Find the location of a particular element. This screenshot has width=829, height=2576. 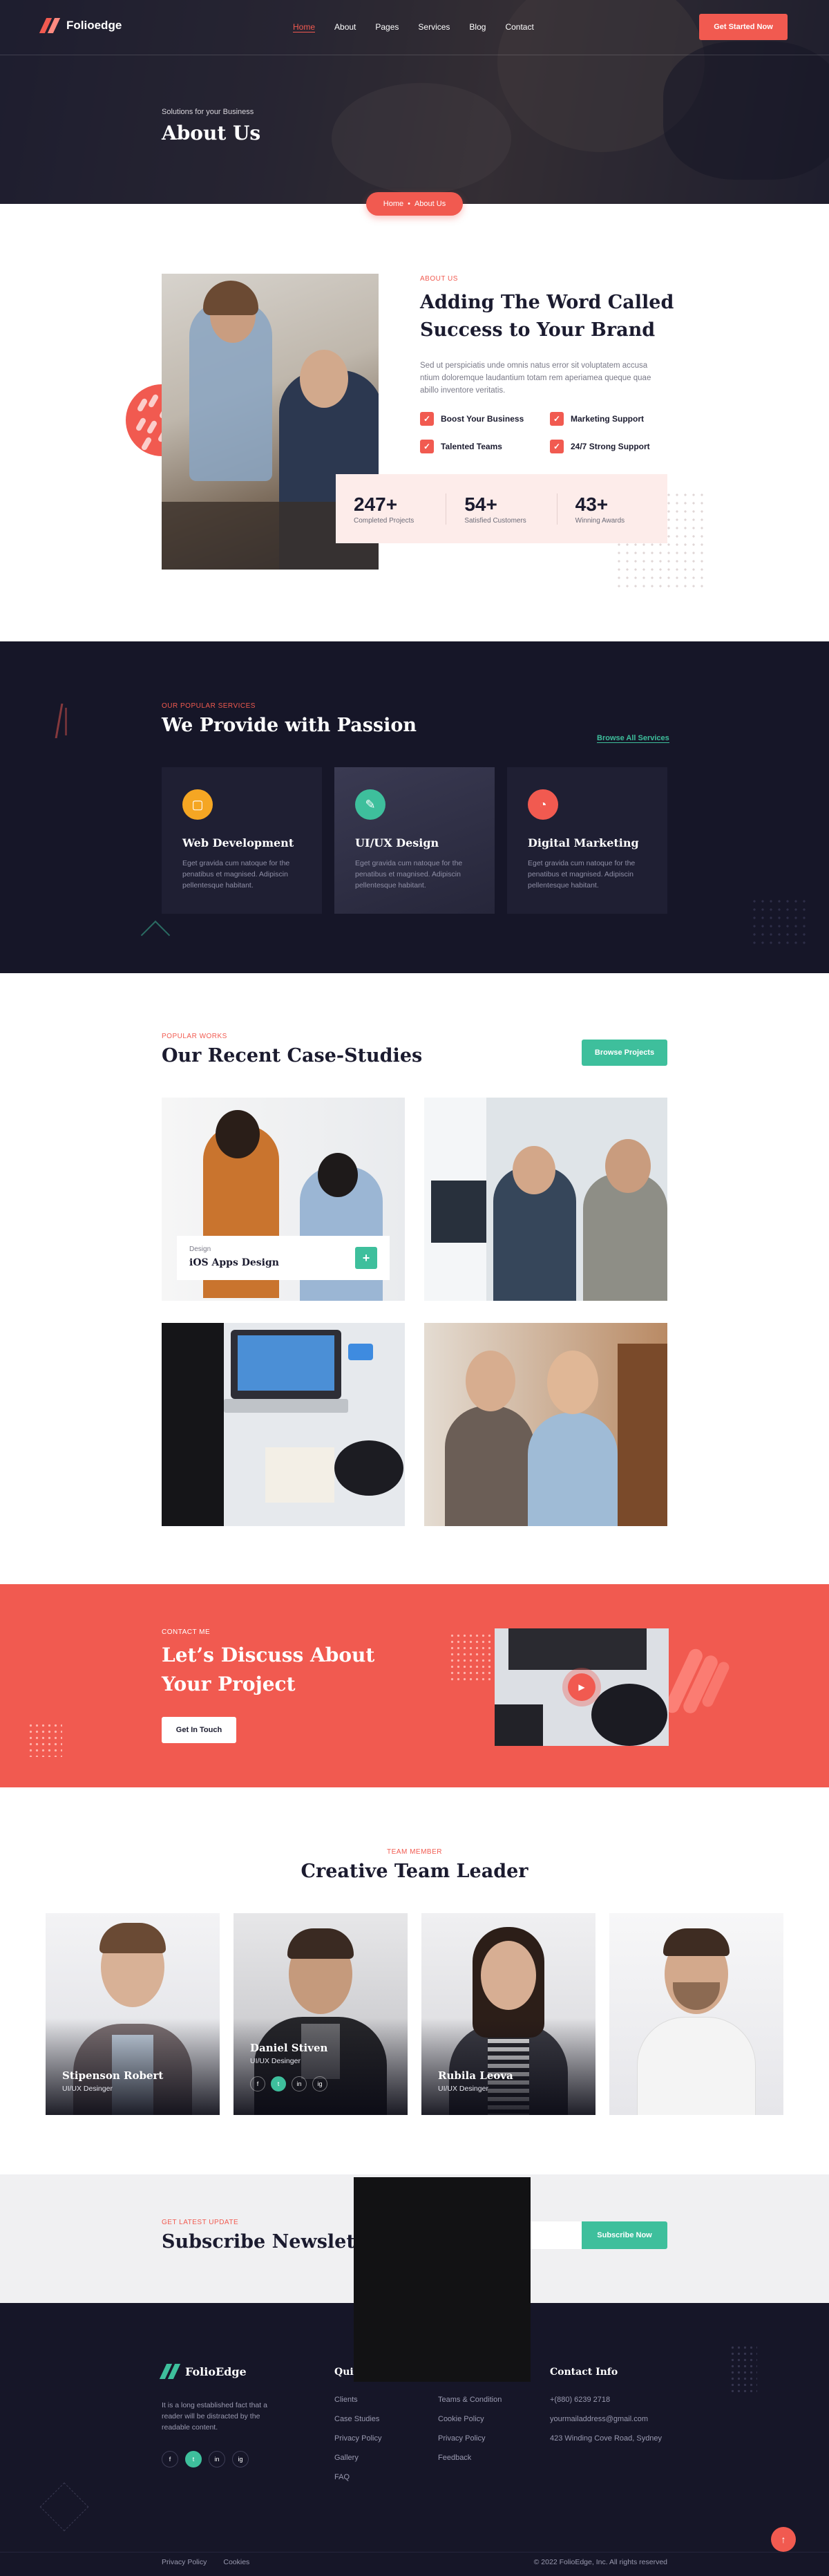

cases-title: Our Recent Case-Studies is located at coordinates (292, 1055).